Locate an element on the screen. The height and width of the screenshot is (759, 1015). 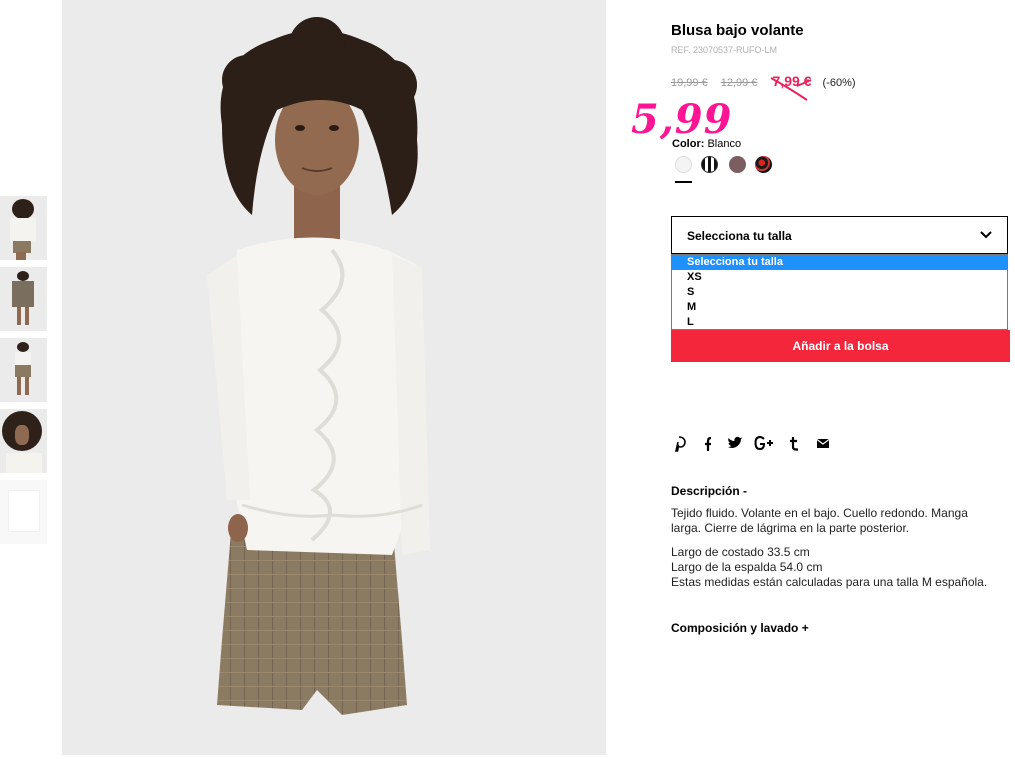
add-to-bag-button: Añadir a la bolsa is located at coordinates (840, 346).